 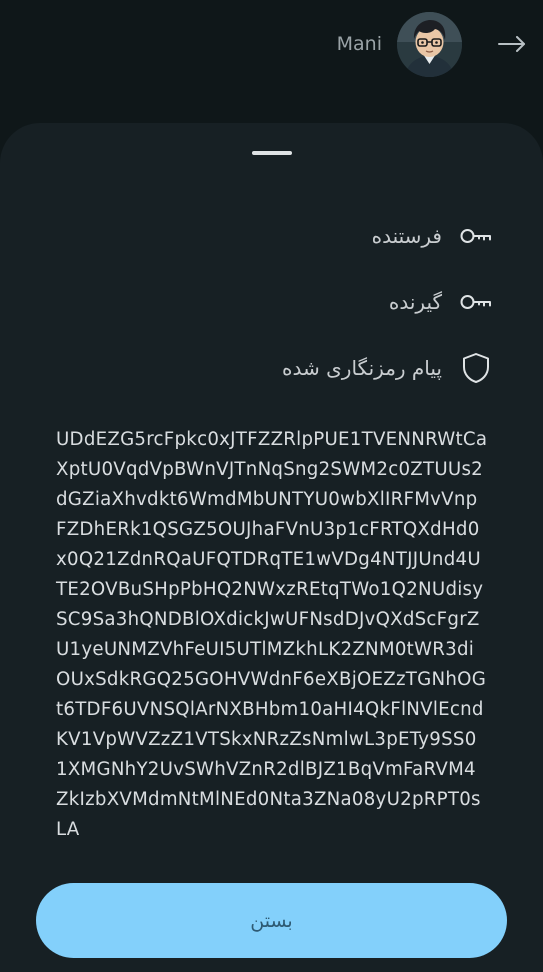 I want to click on close-button: بستن, so click(x=271, y=920).